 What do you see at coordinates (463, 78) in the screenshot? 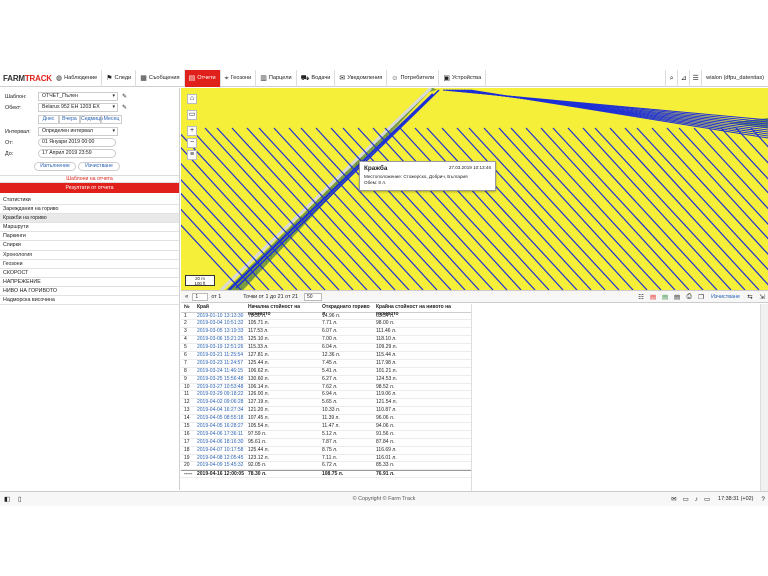
I see `nav-item-devices: ▣ Устройства` at bounding box center [463, 78].